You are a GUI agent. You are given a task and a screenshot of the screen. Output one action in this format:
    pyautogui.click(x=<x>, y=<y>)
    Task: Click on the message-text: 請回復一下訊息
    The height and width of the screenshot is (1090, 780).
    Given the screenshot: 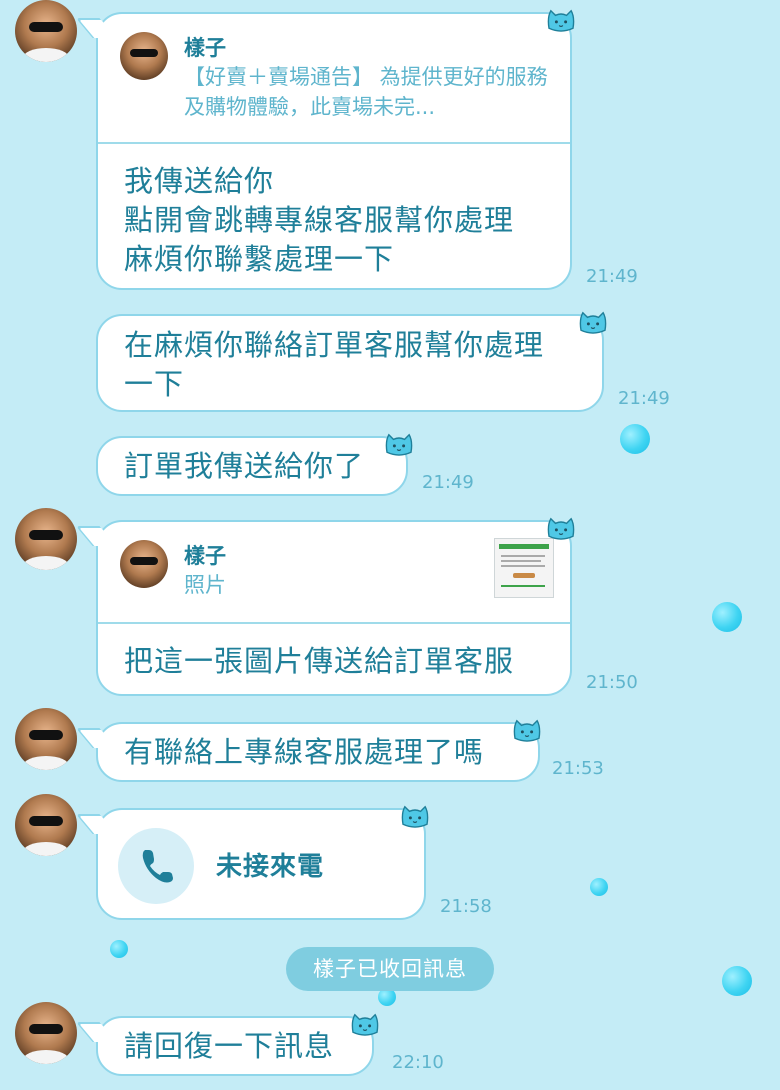 What is the action you would take?
    pyautogui.click(x=229, y=1046)
    